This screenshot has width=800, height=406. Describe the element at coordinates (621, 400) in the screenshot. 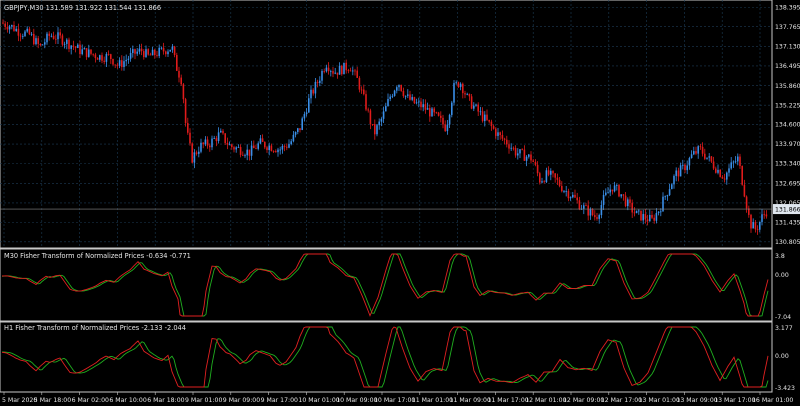

I see `time-label: 12 Mar 17:00` at that location.